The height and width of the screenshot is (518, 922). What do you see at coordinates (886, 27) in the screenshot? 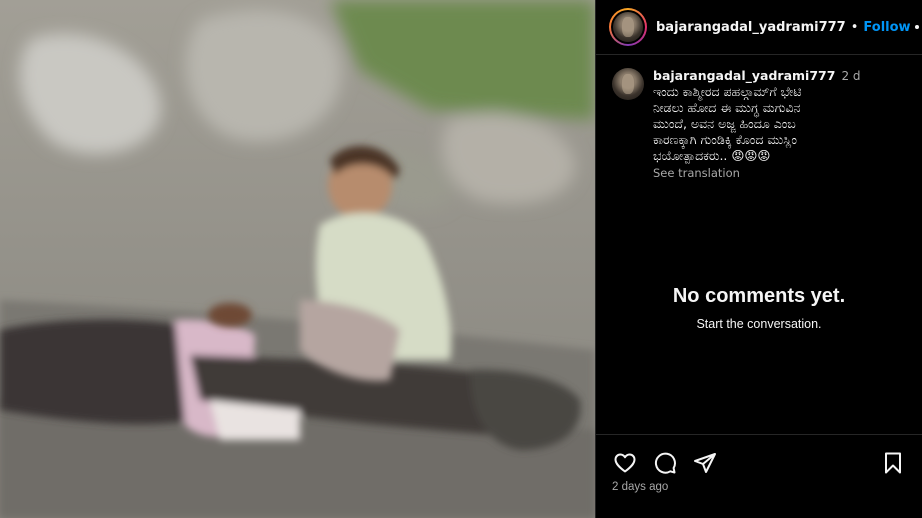
I see `follow-button: Follow` at bounding box center [886, 27].